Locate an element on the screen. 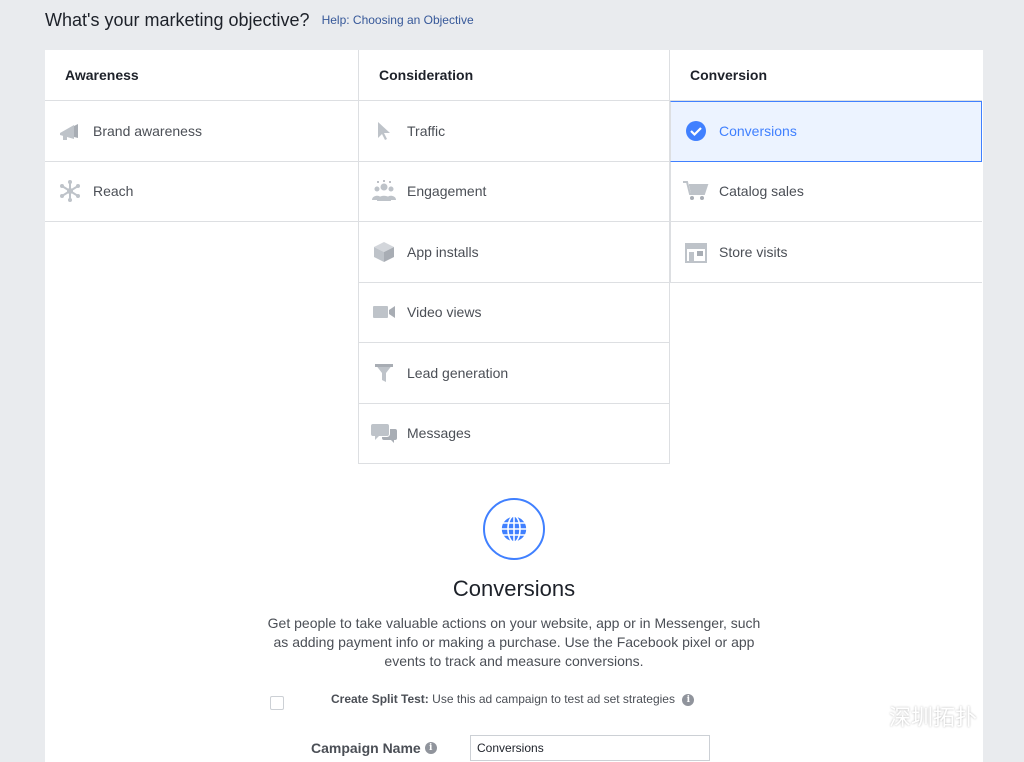  chat-bubbles-icon is located at coordinates (384, 433).